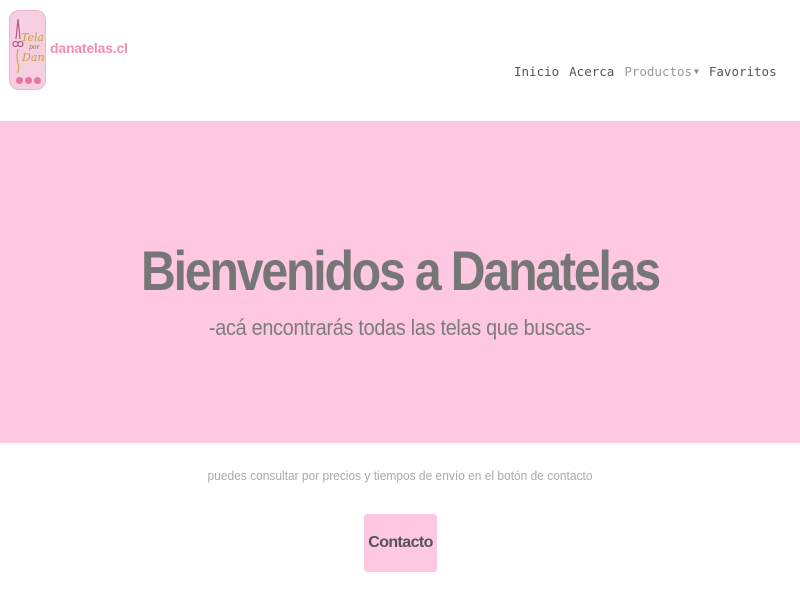  What do you see at coordinates (89, 48) in the screenshot?
I see `brand-name: danatelas.cl` at bounding box center [89, 48].